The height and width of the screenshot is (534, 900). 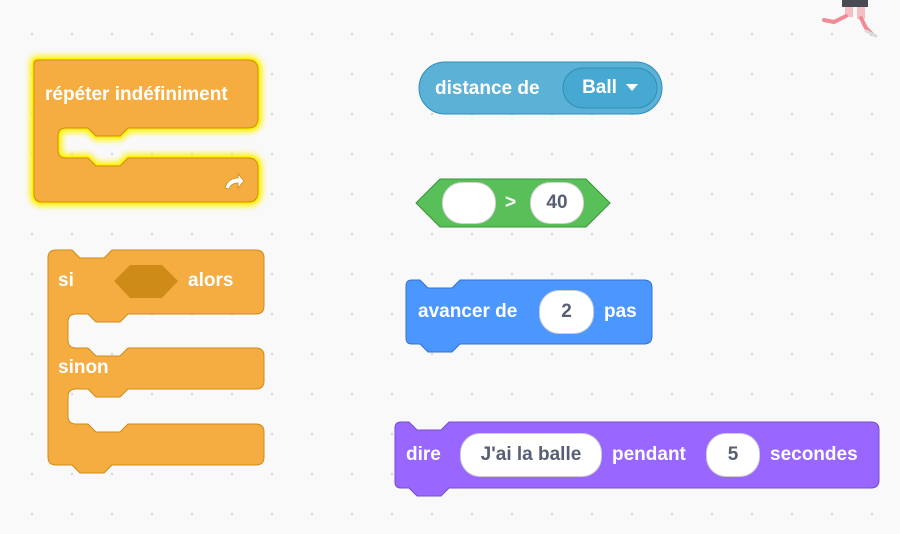 I want to click on sprite-figure, so click(x=850, y=19).